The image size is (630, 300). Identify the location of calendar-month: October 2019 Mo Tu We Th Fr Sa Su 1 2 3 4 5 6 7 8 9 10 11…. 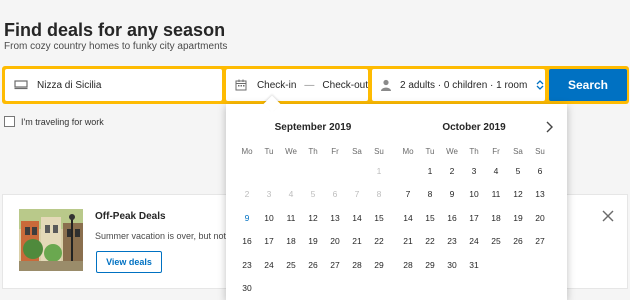
(474, 190).